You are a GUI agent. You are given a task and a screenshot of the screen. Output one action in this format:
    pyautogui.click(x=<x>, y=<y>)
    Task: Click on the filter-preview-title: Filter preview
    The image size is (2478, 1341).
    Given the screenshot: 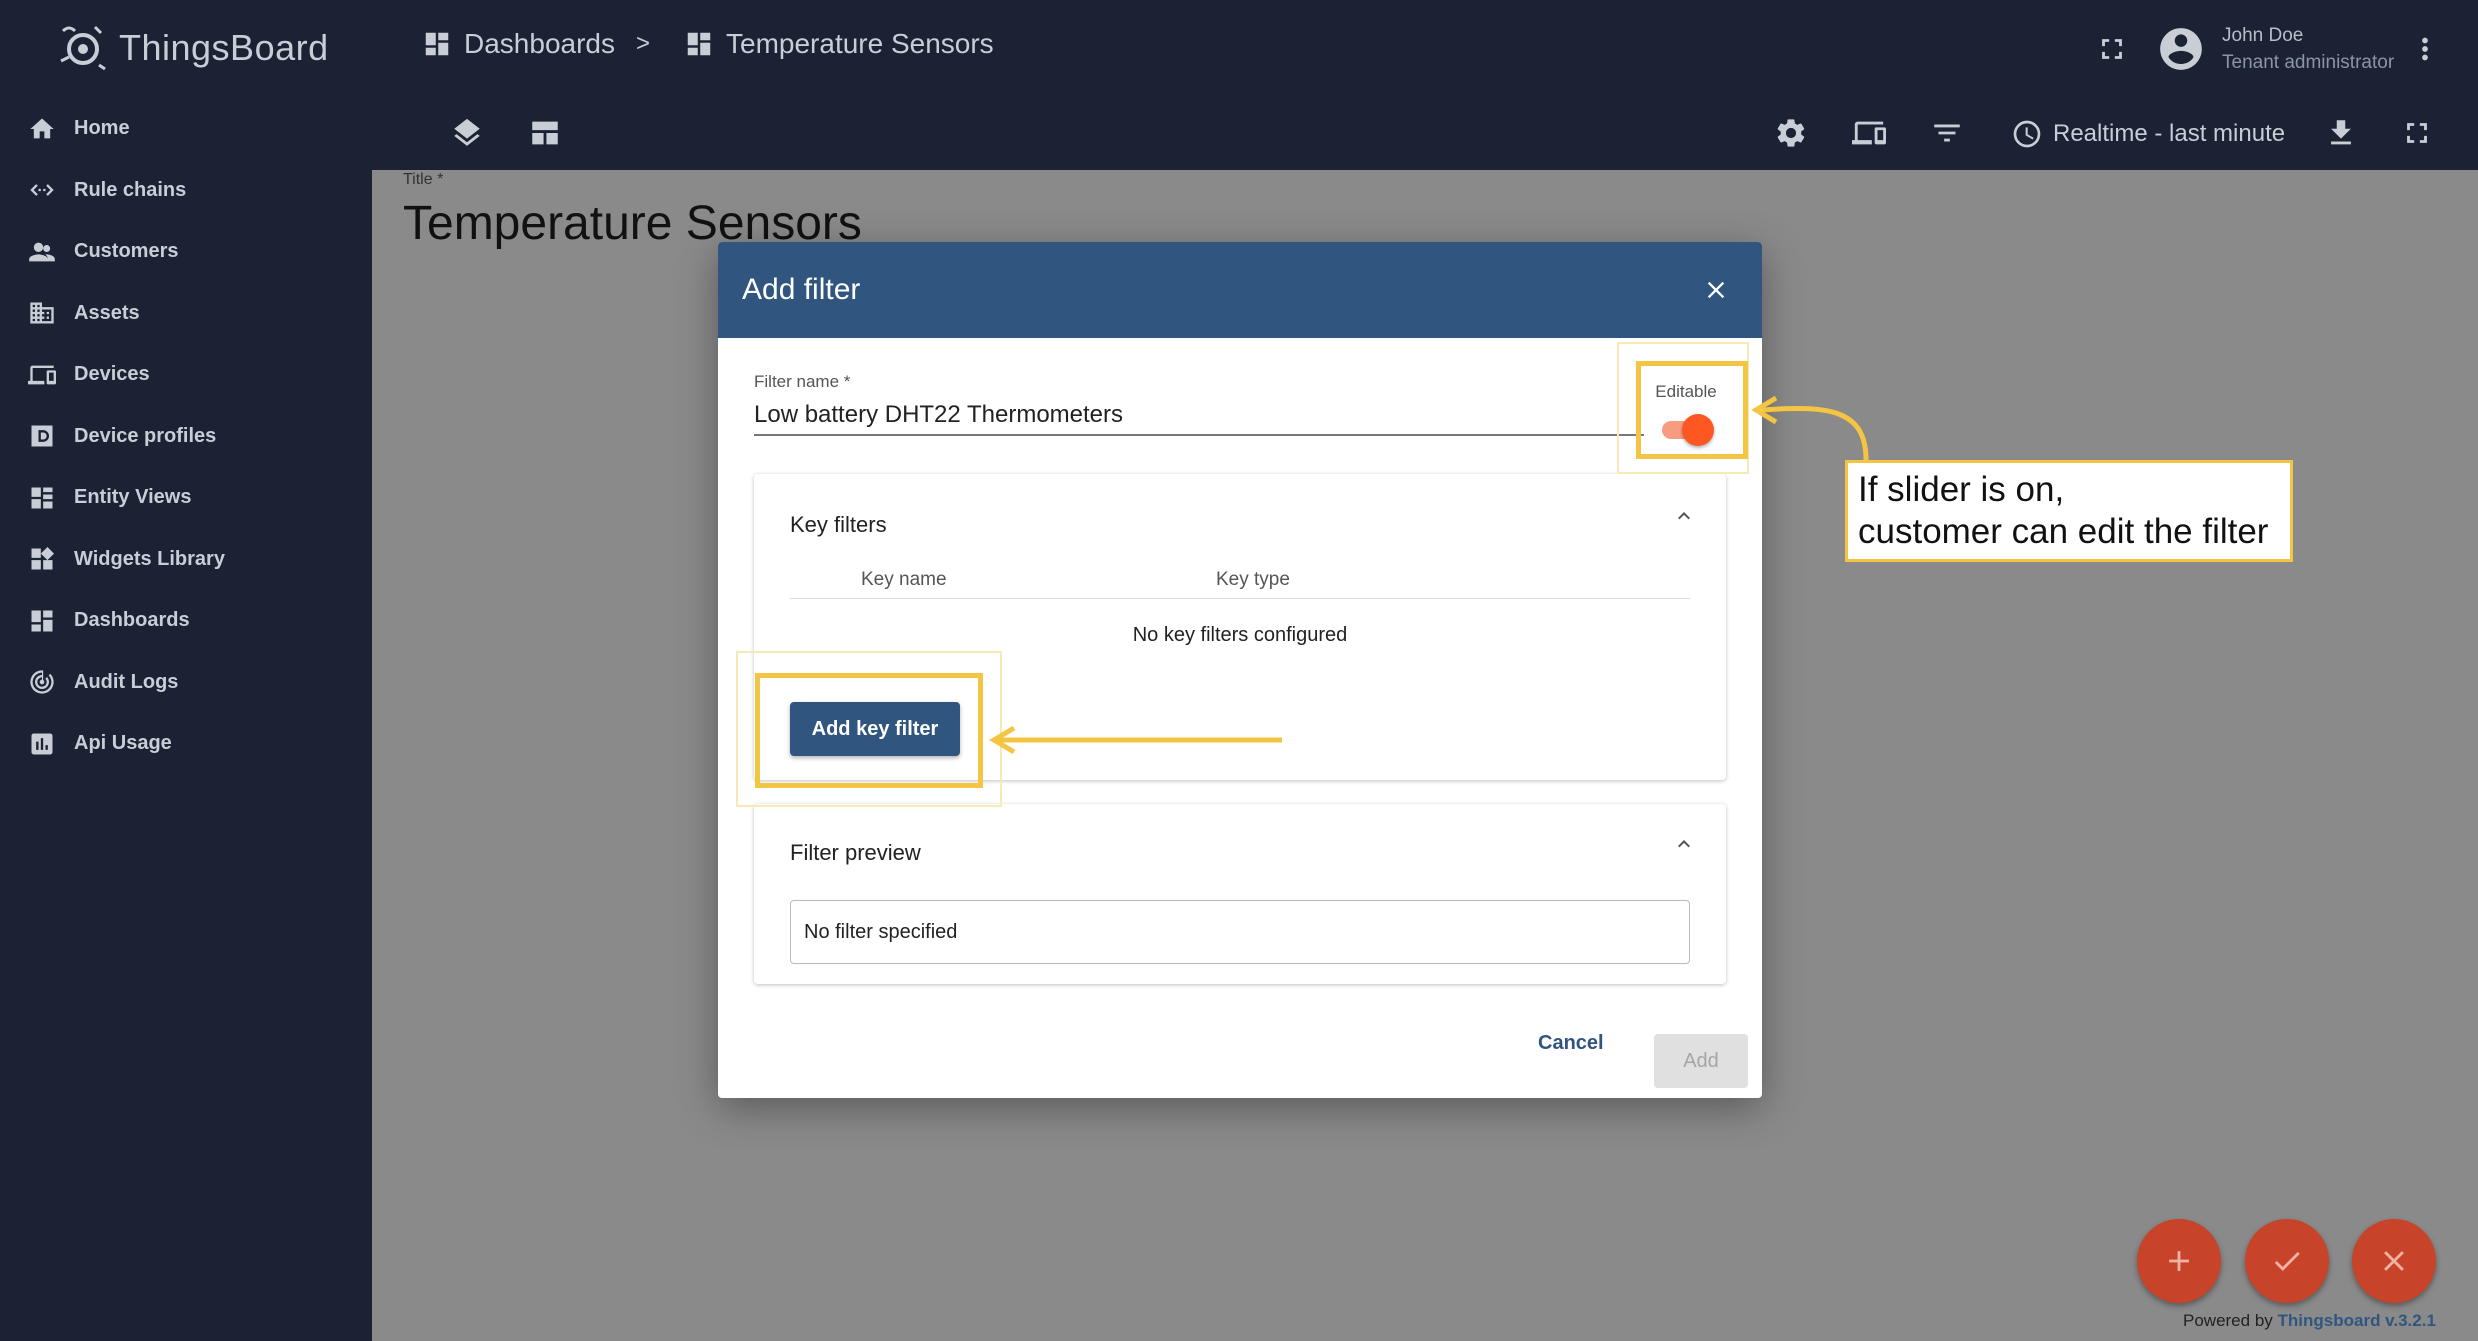 What is the action you would take?
    pyautogui.click(x=855, y=852)
    